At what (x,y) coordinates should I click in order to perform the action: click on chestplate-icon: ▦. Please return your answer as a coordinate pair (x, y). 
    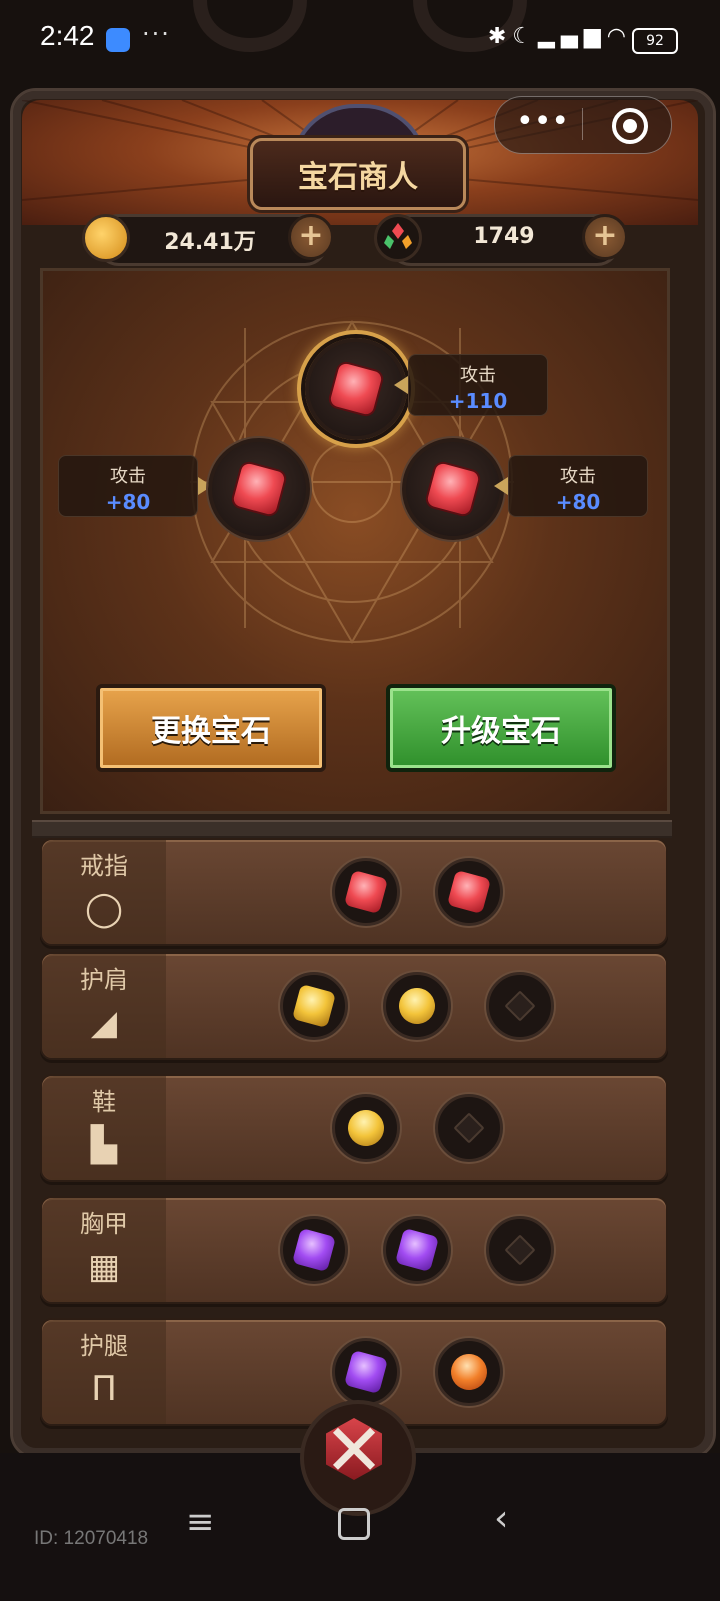
    Looking at the image, I should click on (104, 1267).